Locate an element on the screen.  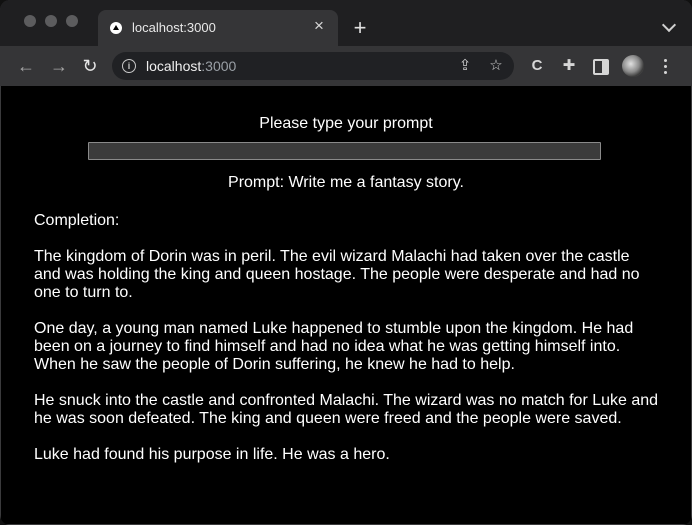
tab-strip: localhost:3000 × + is located at coordinates (346, 23).